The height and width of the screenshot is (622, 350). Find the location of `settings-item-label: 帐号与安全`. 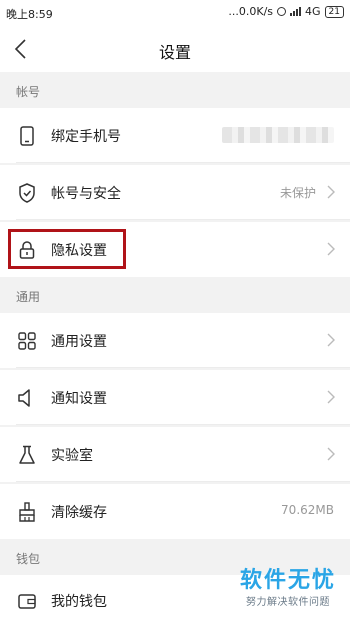

settings-item-label: 帐号与安全 is located at coordinates (86, 194).